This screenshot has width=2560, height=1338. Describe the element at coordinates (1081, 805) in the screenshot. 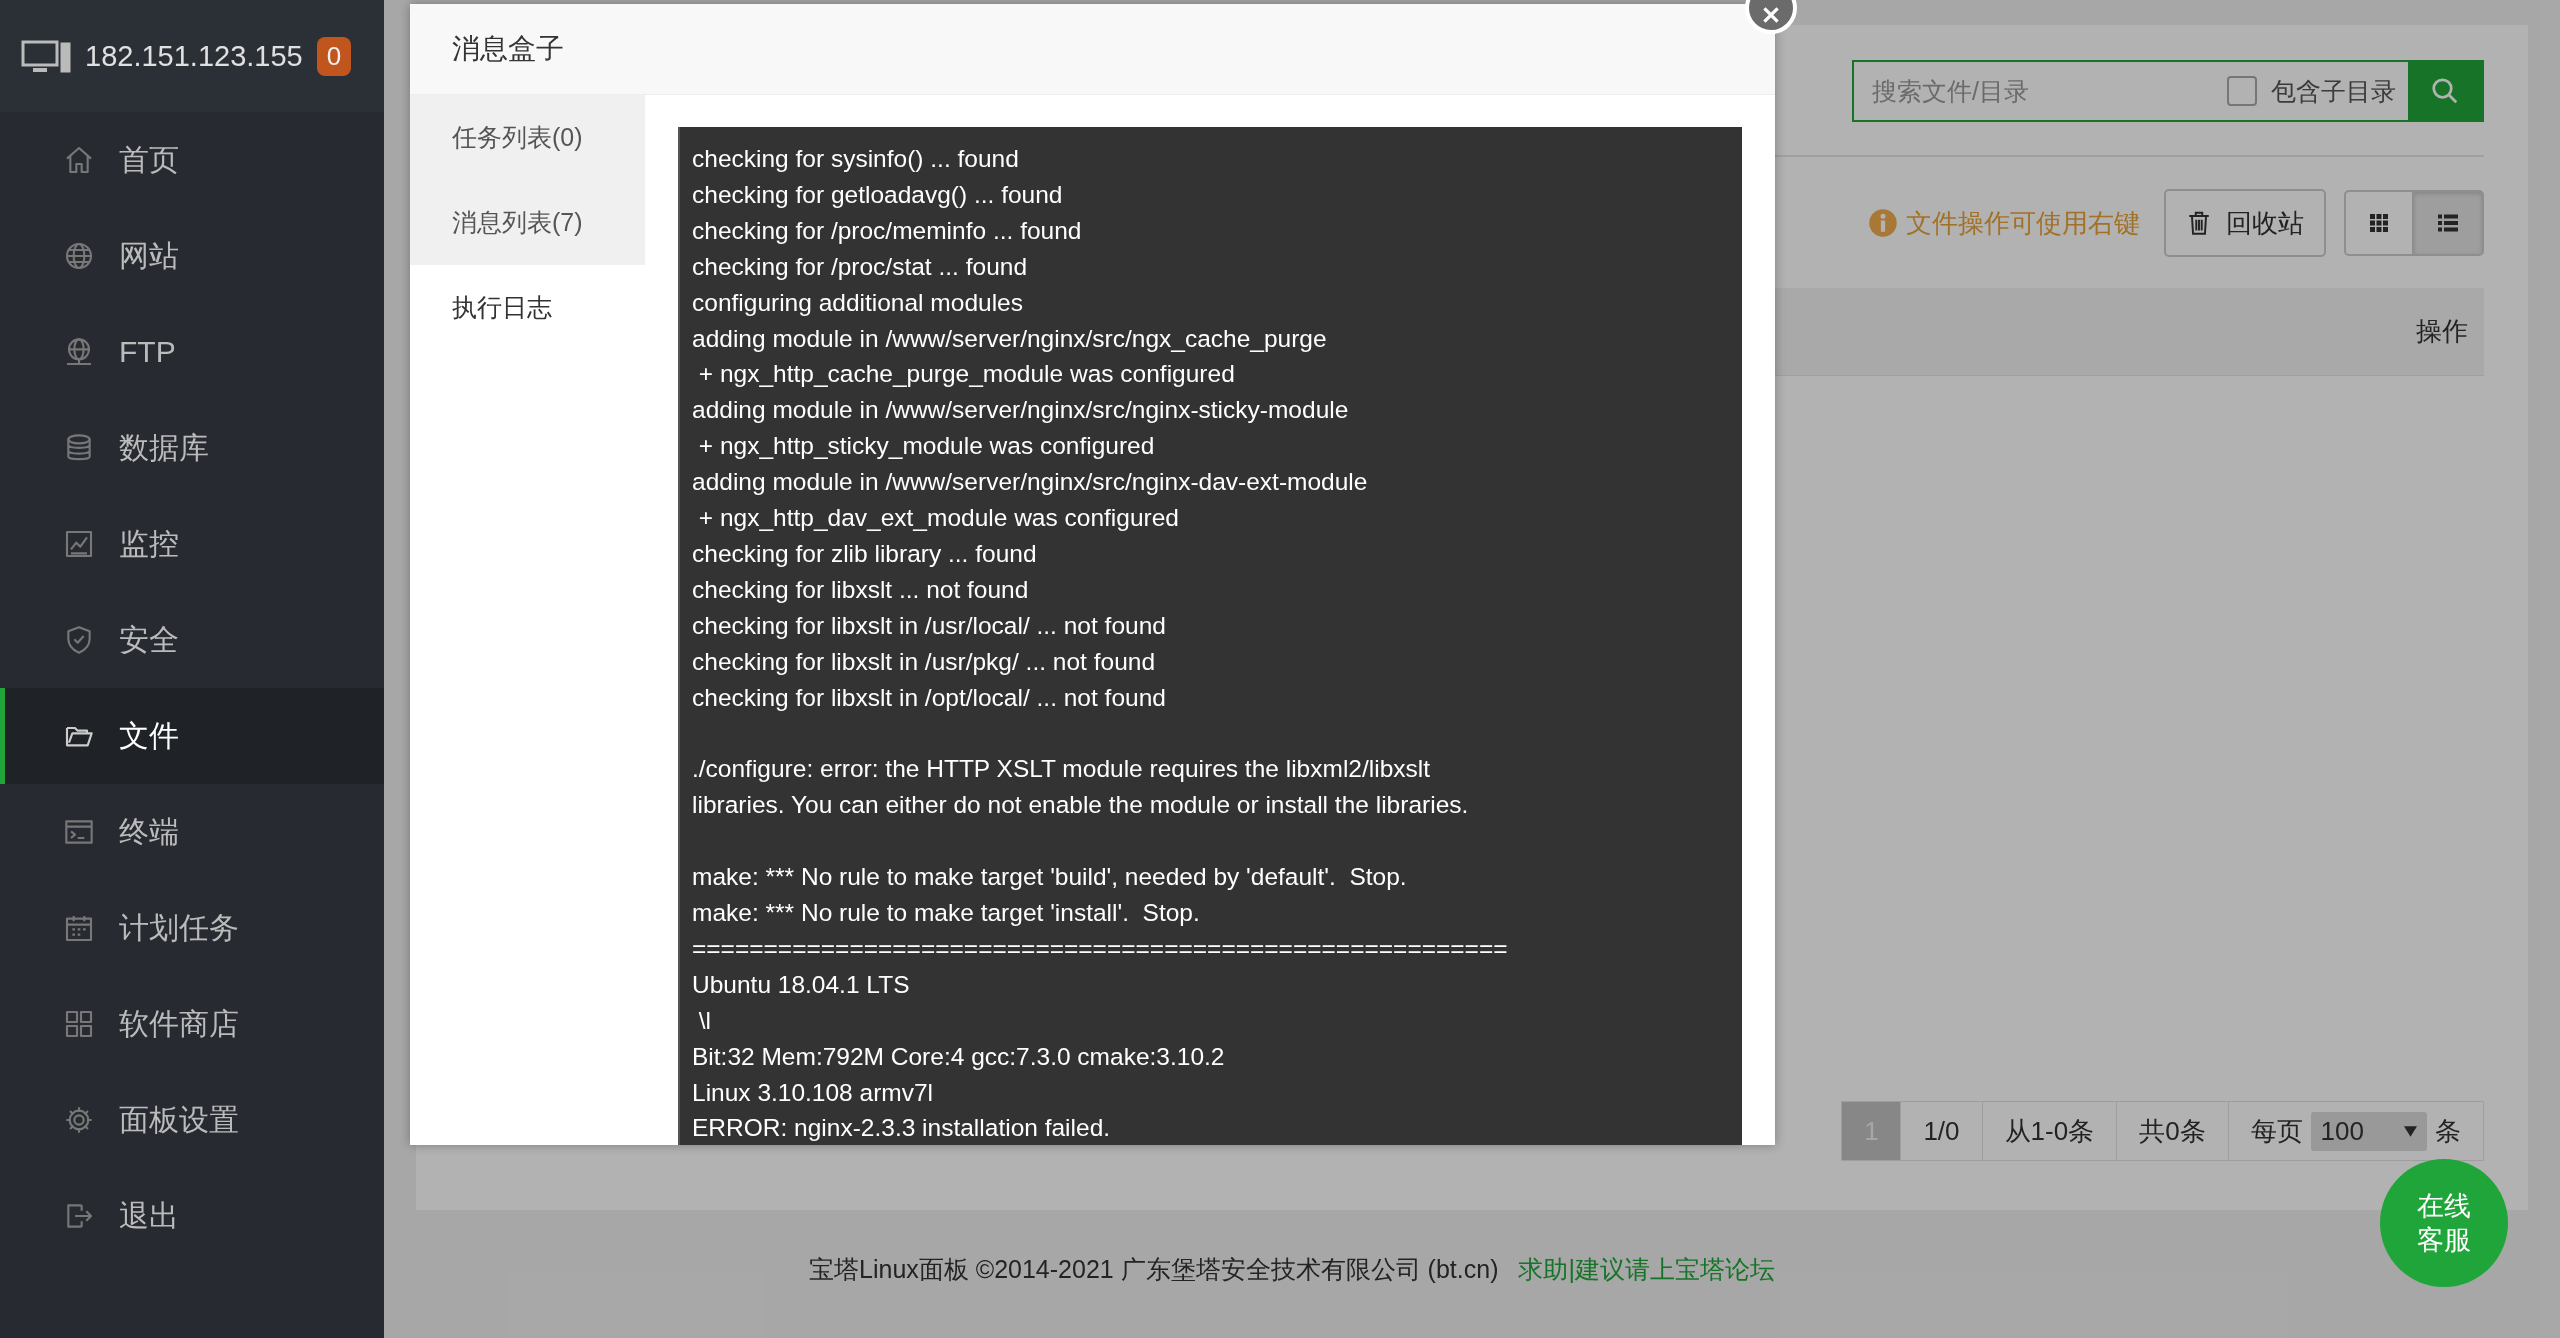

I see `log-line: libraries. You can either do not enable the module or install the libraries.` at that location.